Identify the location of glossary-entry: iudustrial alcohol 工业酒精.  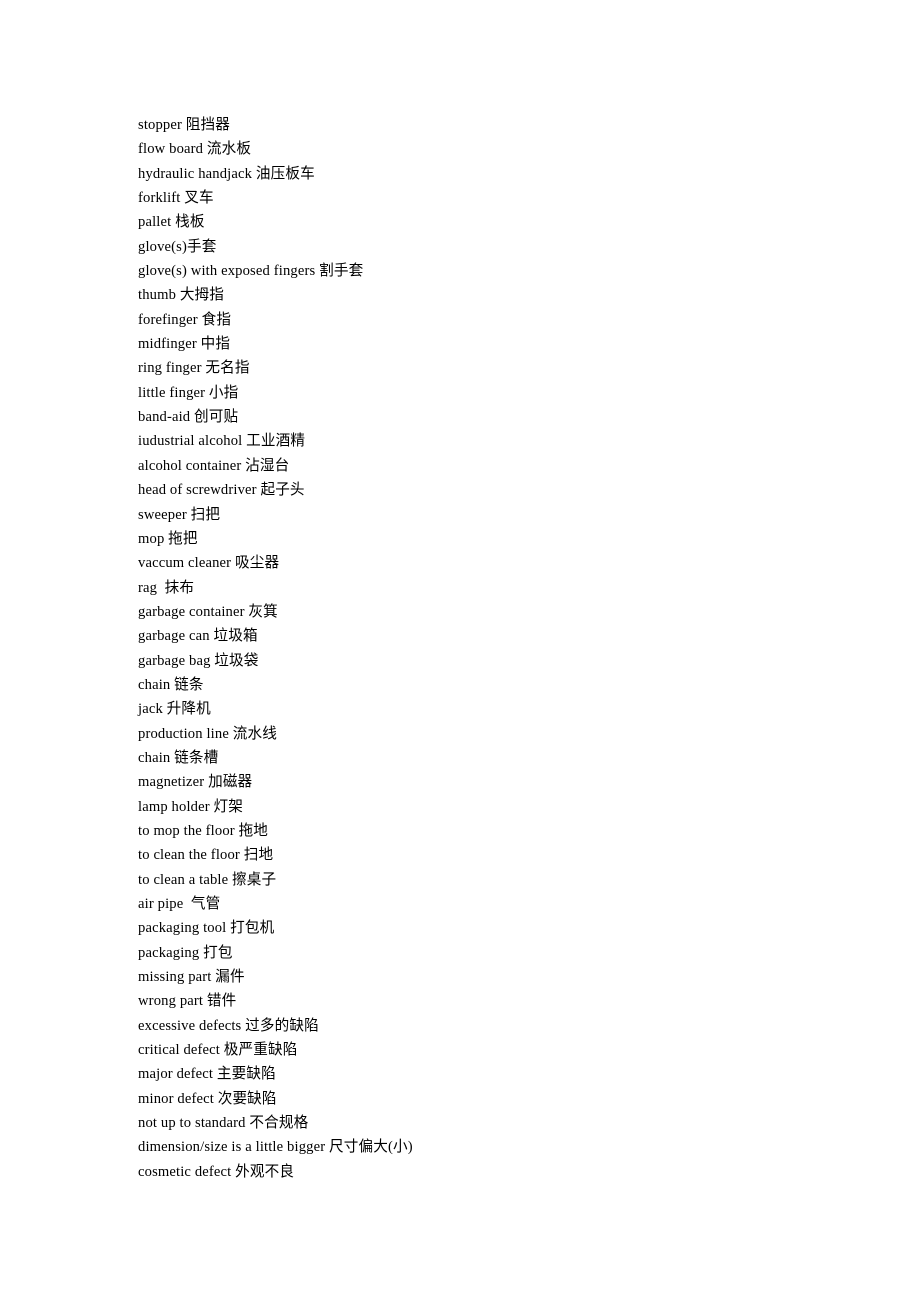
(222, 441).